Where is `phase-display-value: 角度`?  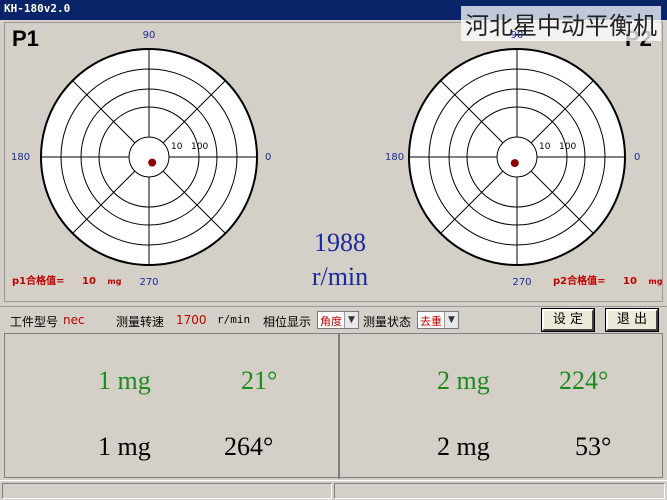 phase-display-value: 角度 is located at coordinates (331, 321).